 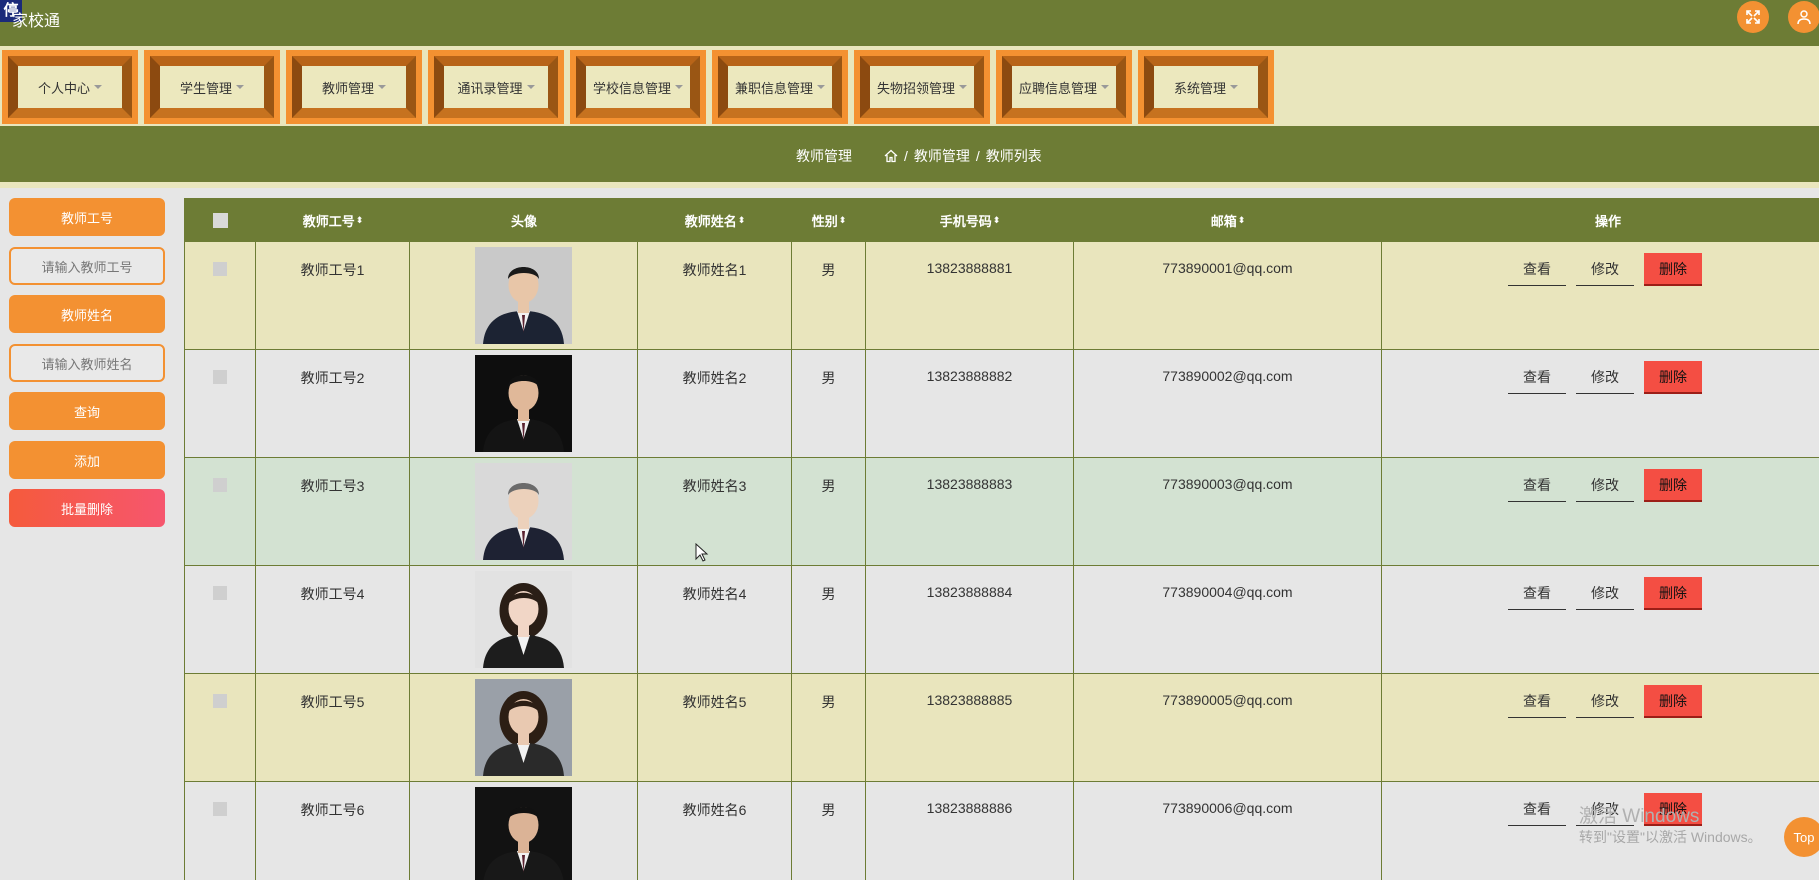 I want to click on teacher-gender: 男, so click(x=828, y=810).